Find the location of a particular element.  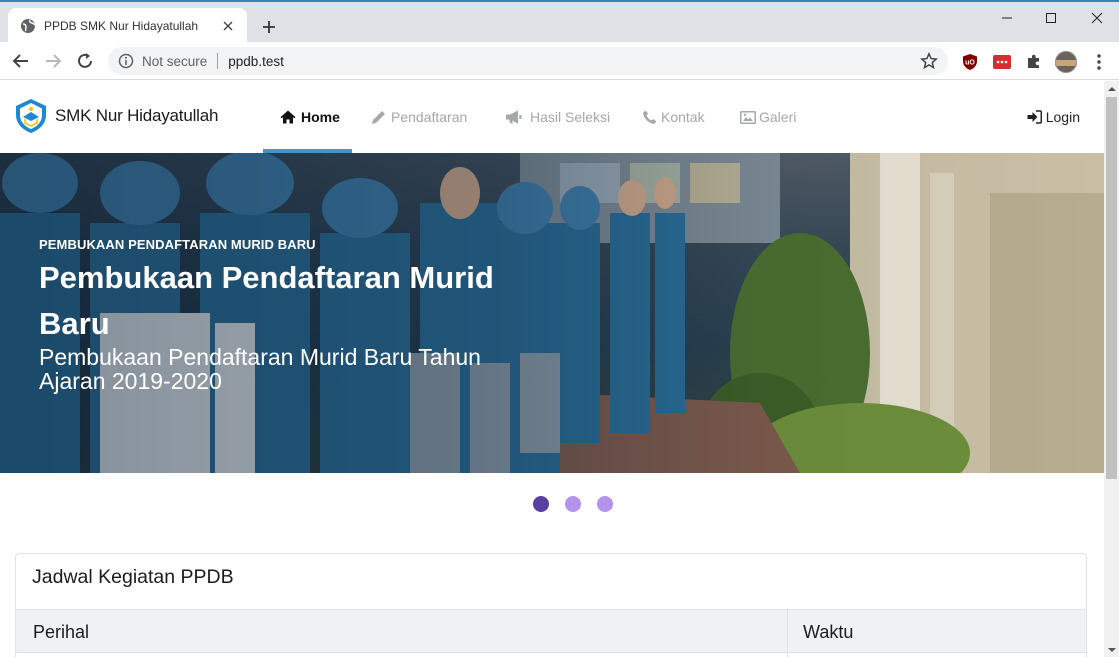

scroll-down-icon is located at coordinates (1111, 649).